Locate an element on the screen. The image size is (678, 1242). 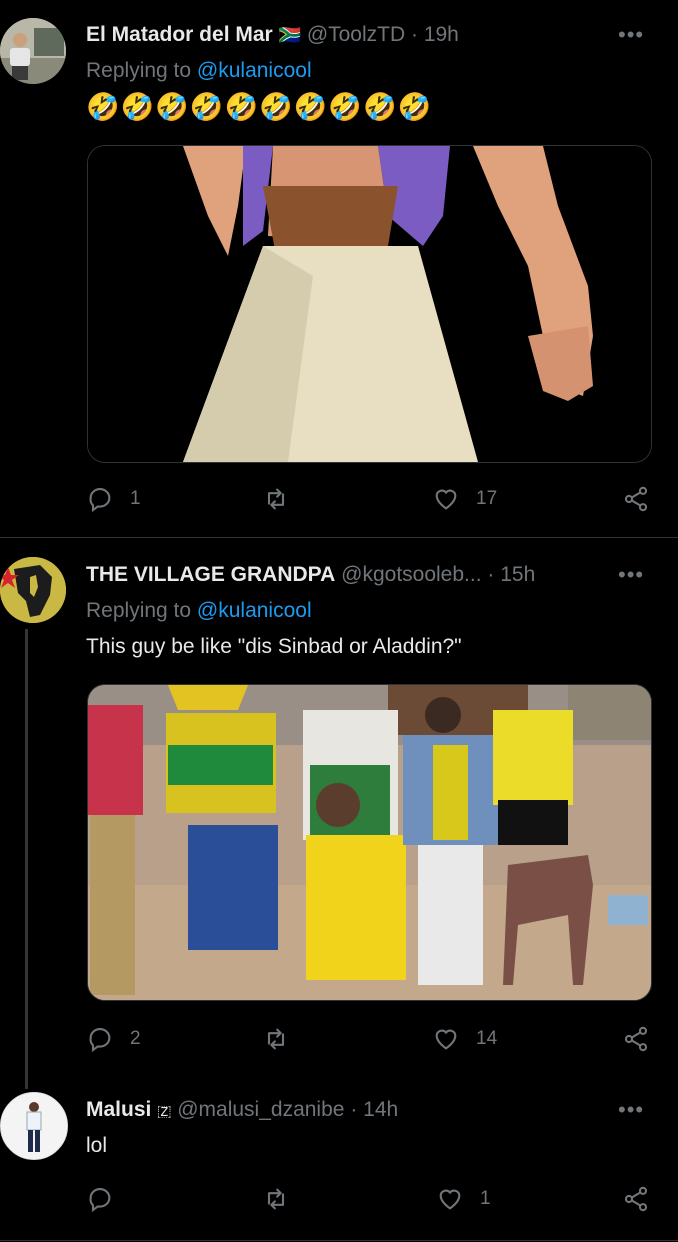
like-count: 14 is located at coordinates (487, 1038).